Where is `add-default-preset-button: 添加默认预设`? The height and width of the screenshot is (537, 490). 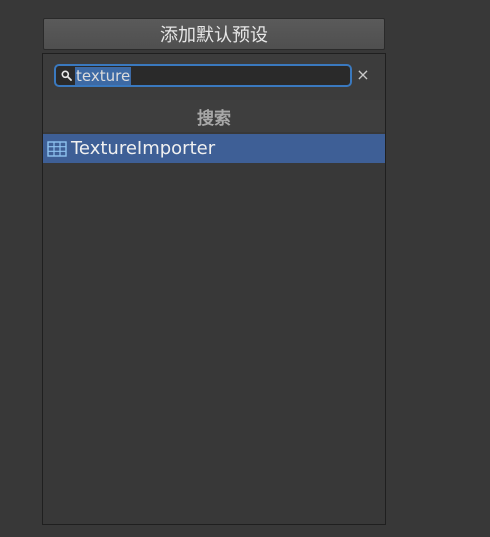 add-default-preset-button: 添加默认预设 is located at coordinates (214, 34).